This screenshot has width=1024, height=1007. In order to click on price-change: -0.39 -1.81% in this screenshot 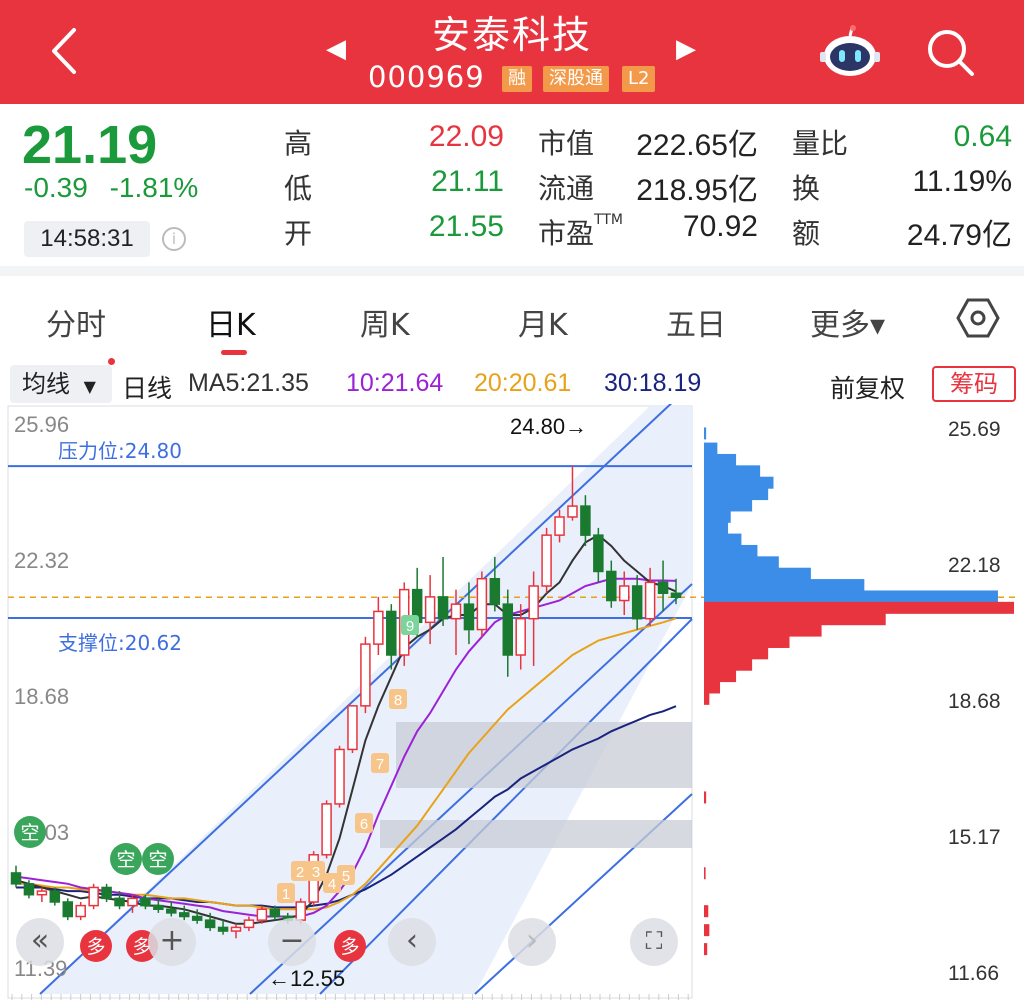, I will do `click(111, 188)`.